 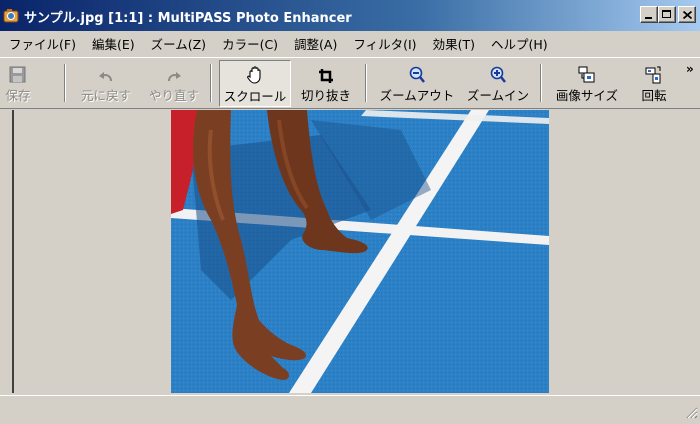 What do you see at coordinates (383, 43) in the screenshot?
I see `menu-filter: フィルタ(I)` at bounding box center [383, 43].